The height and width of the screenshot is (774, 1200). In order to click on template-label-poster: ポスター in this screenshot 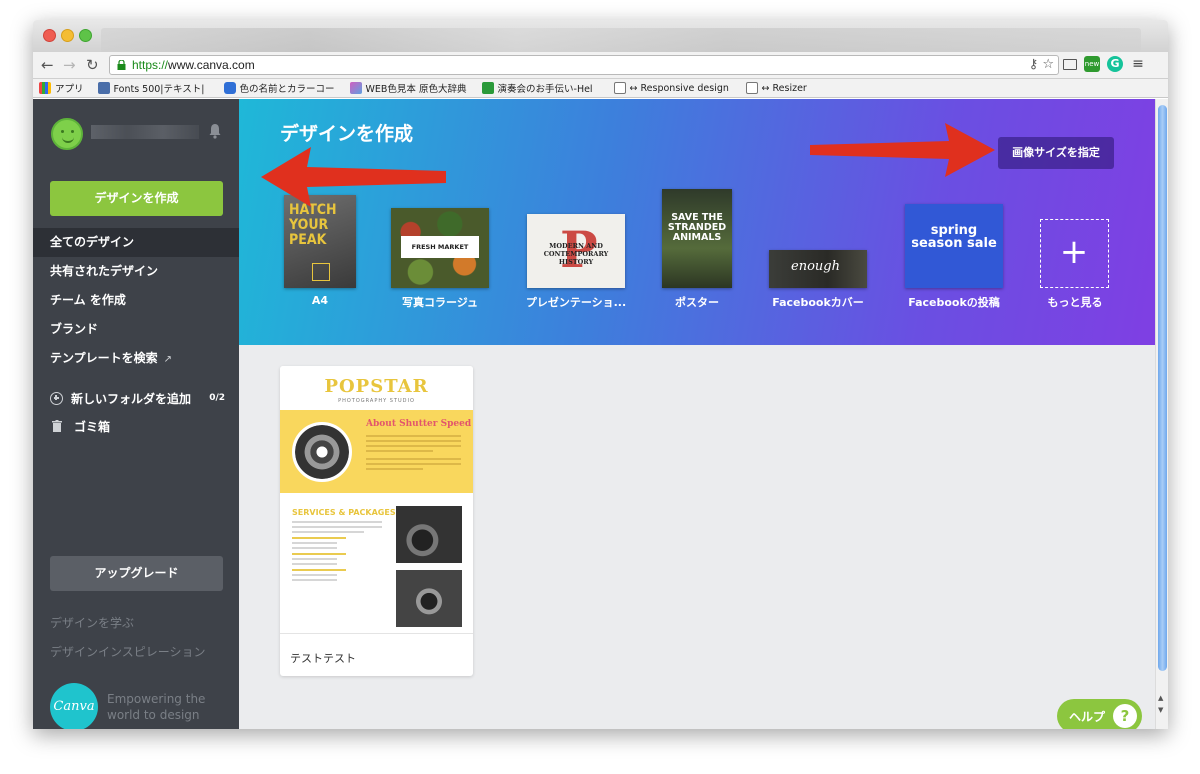, I will do `click(697, 302)`.